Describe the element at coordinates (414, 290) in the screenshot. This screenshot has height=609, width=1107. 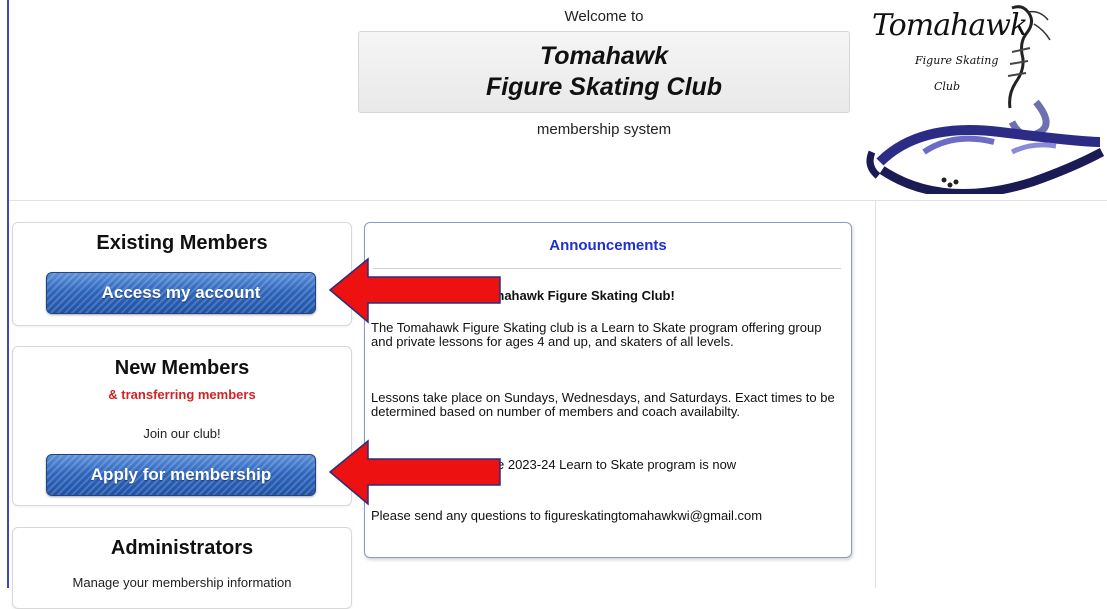
I see `red-arrow-access-icon` at that location.